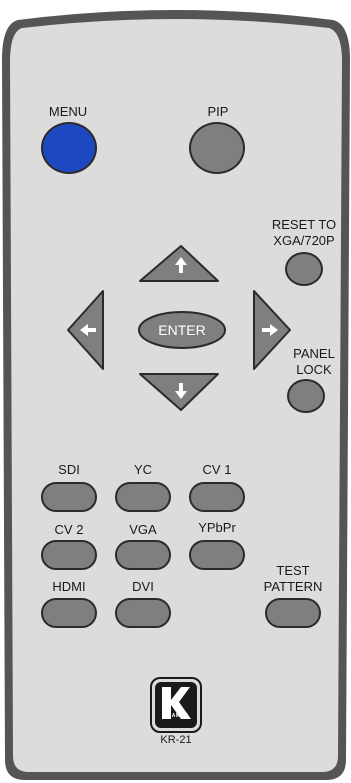  Describe the element at coordinates (182, 330) in the screenshot. I see `enter-label: ENTER` at that location.